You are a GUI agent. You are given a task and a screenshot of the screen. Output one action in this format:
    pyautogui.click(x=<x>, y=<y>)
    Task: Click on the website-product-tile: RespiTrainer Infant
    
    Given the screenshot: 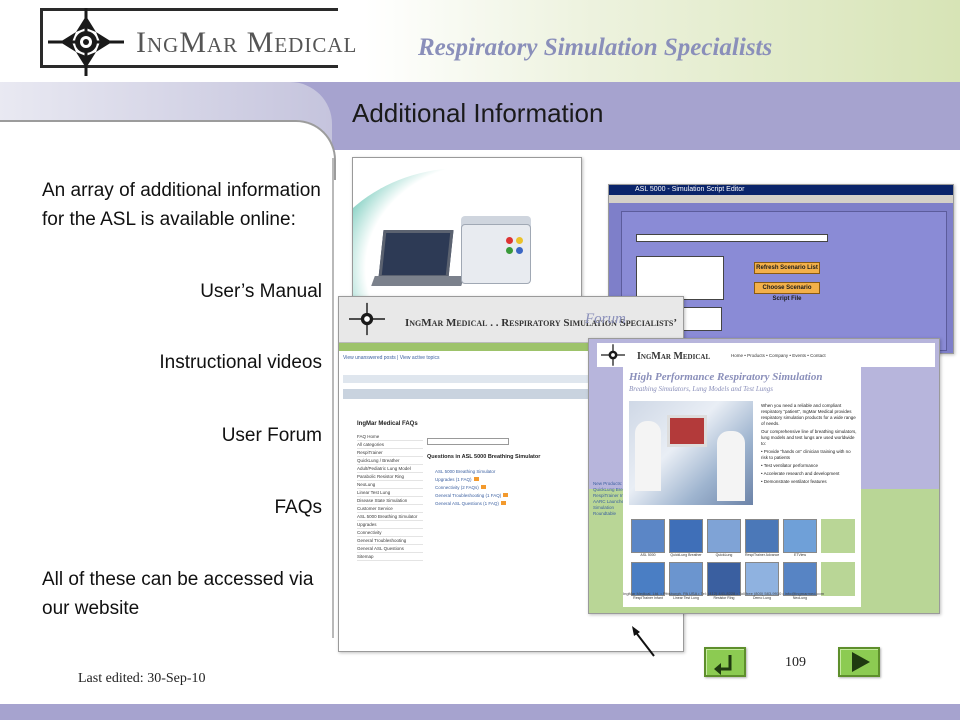 What is the action you would take?
    pyautogui.click(x=648, y=582)
    